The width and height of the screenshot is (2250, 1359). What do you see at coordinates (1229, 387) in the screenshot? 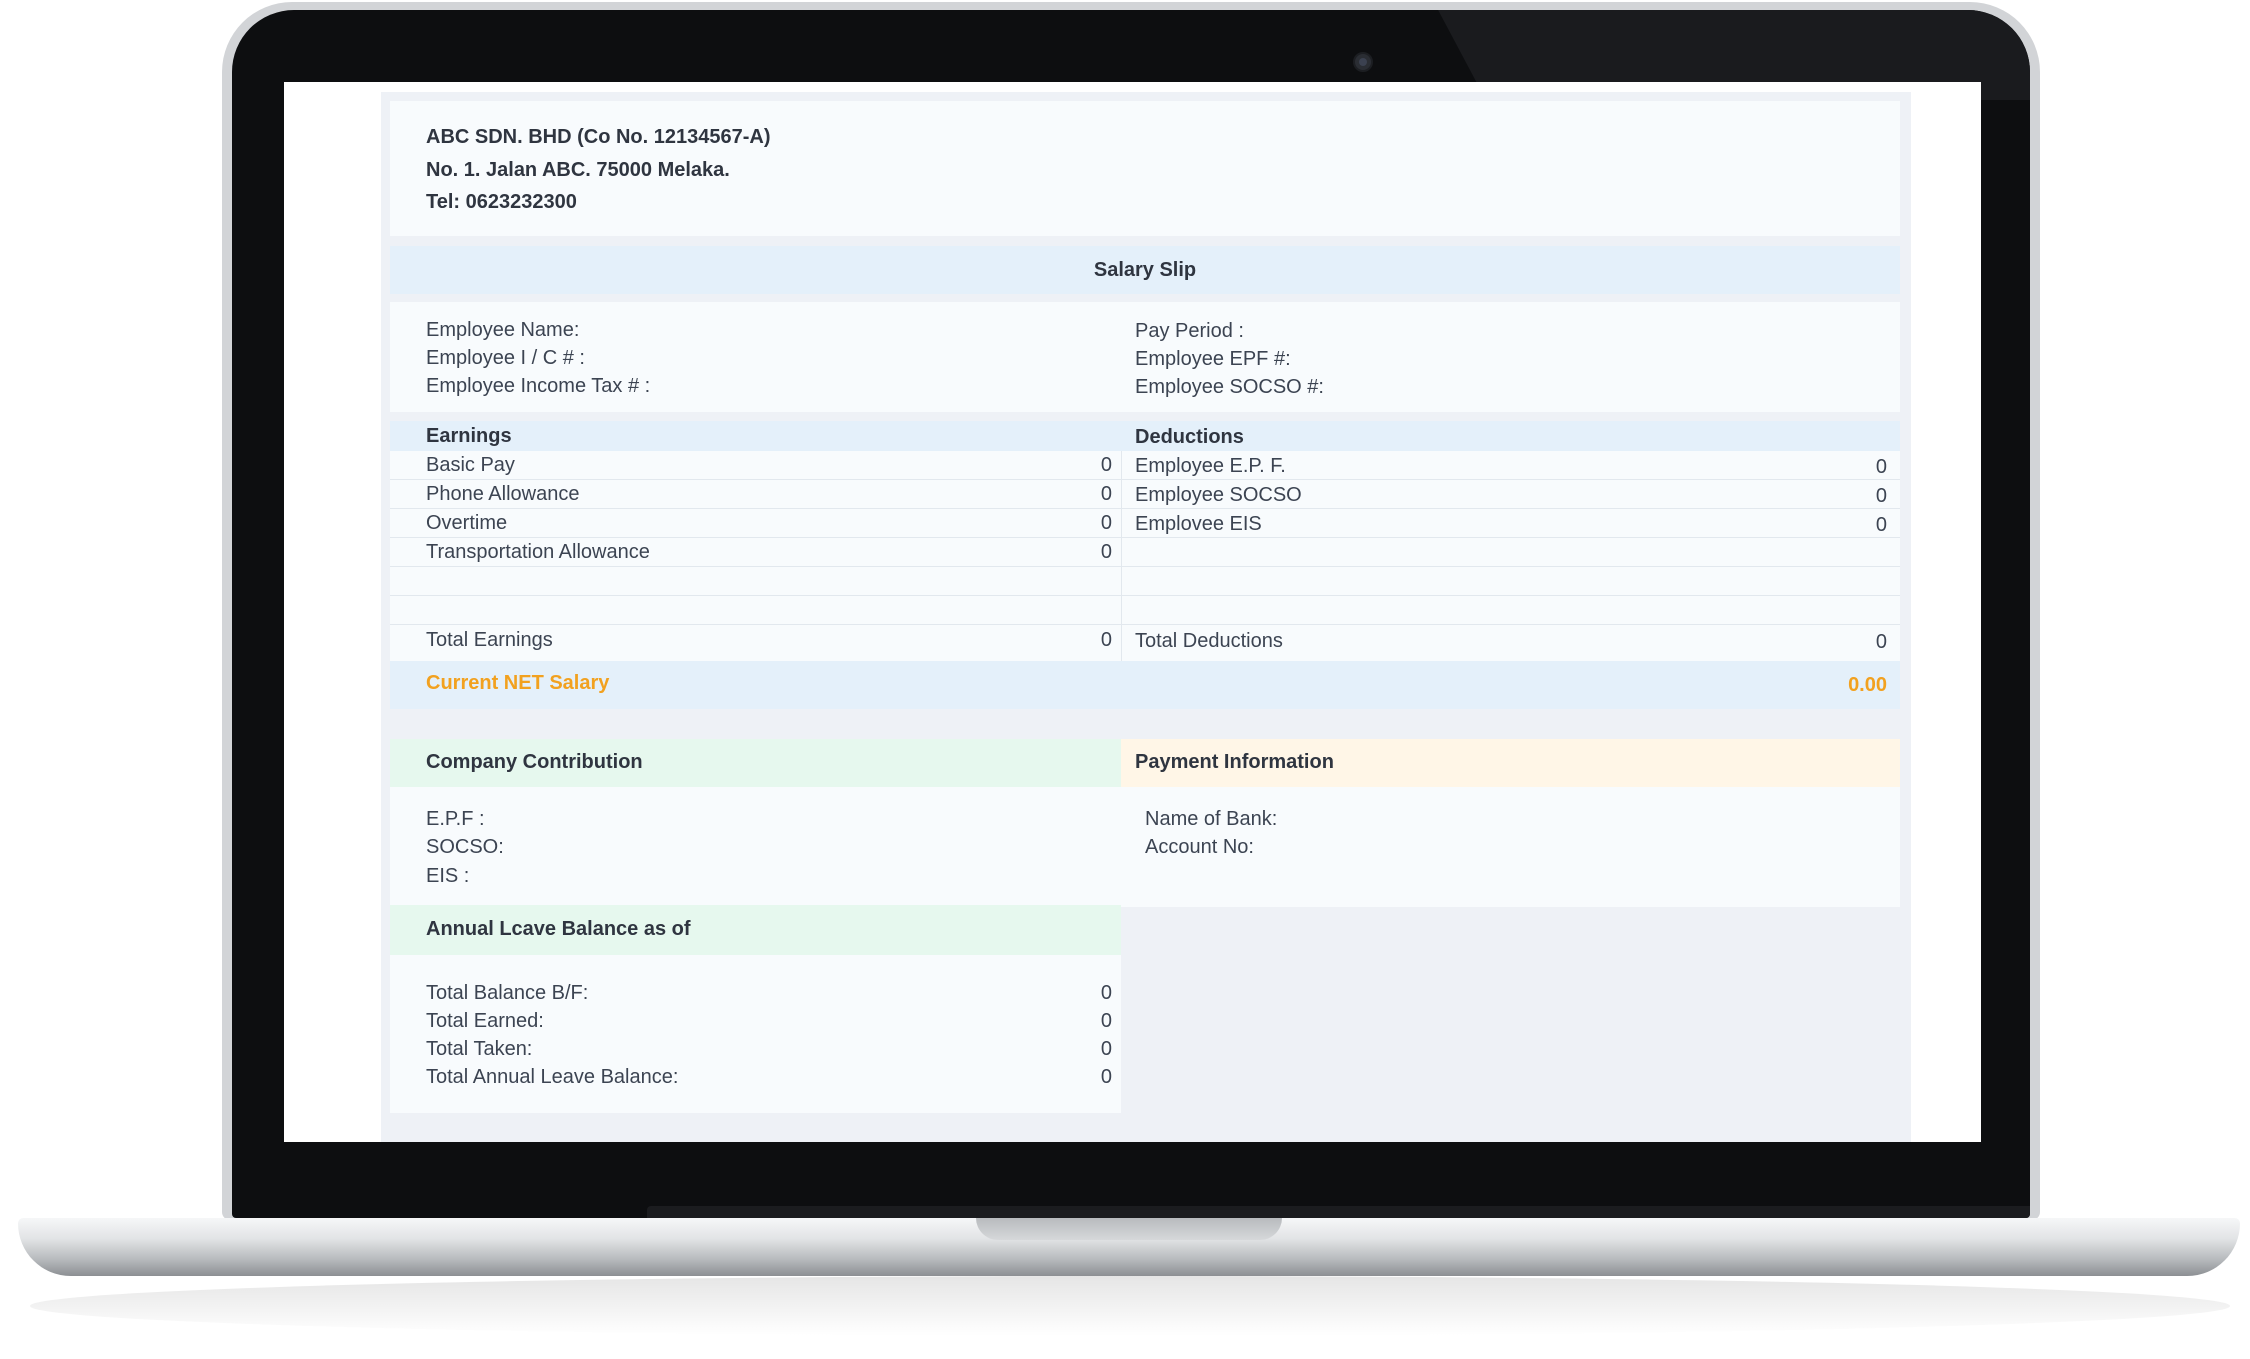
I see `employee-socso-label: Employee SOCSO #:` at bounding box center [1229, 387].